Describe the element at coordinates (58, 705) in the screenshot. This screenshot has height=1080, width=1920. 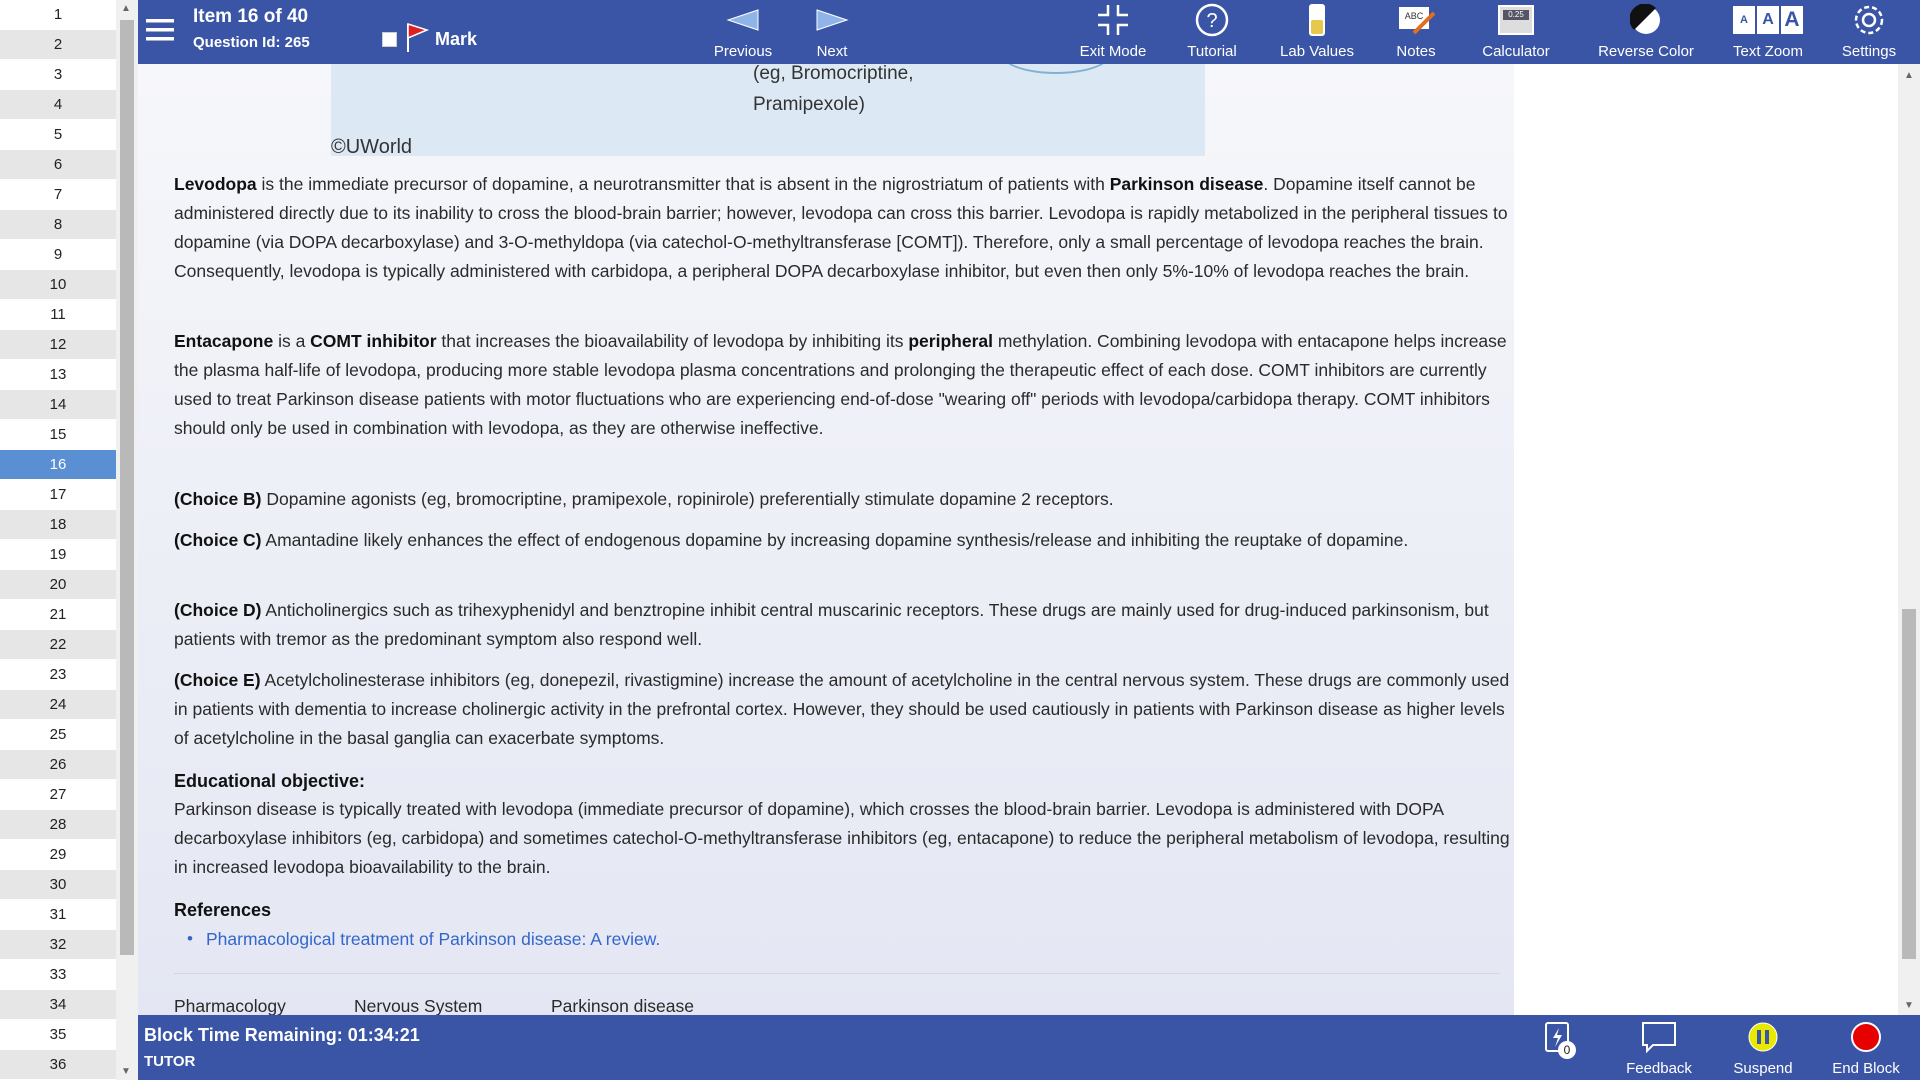
I see `question-list-item: 24` at that location.